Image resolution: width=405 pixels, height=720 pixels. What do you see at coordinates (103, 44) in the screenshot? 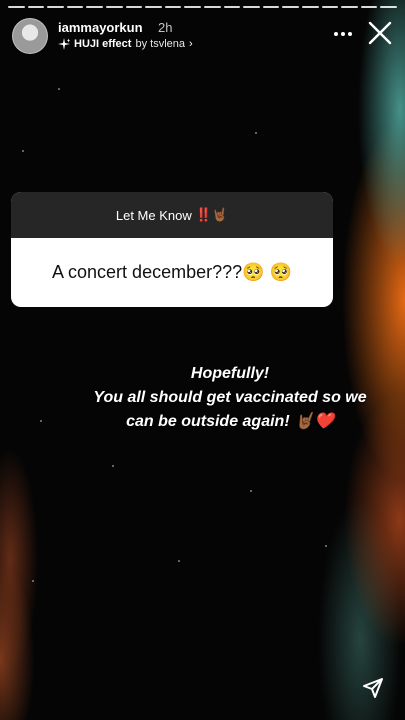
I see `effect-name: HUJI effect` at bounding box center [103, 44].